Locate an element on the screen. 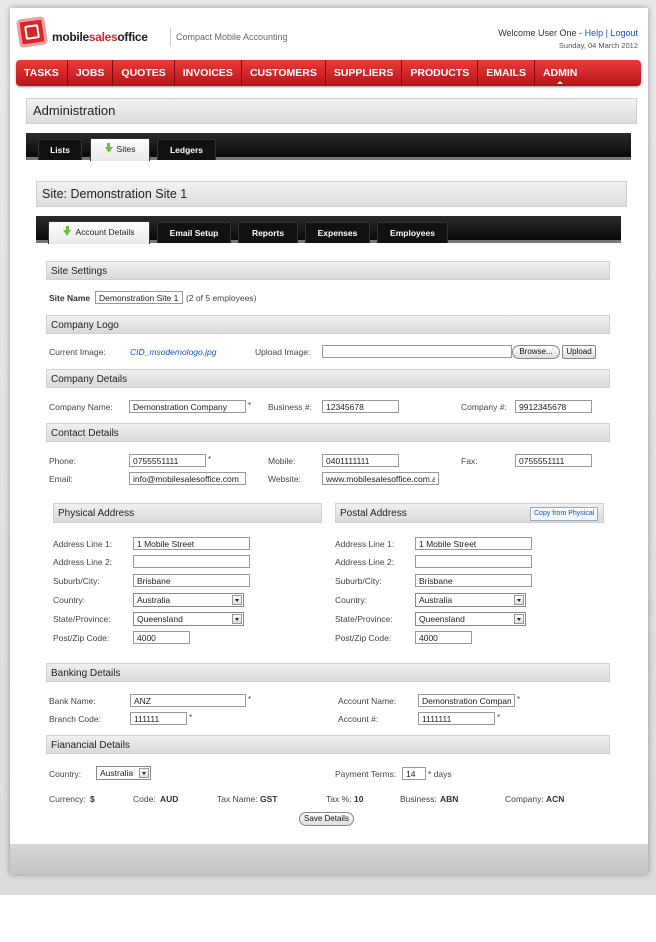 The width and height of the screenshot is (656, 942). tab-account-details: Account Details is located at coordinates (99, 232).